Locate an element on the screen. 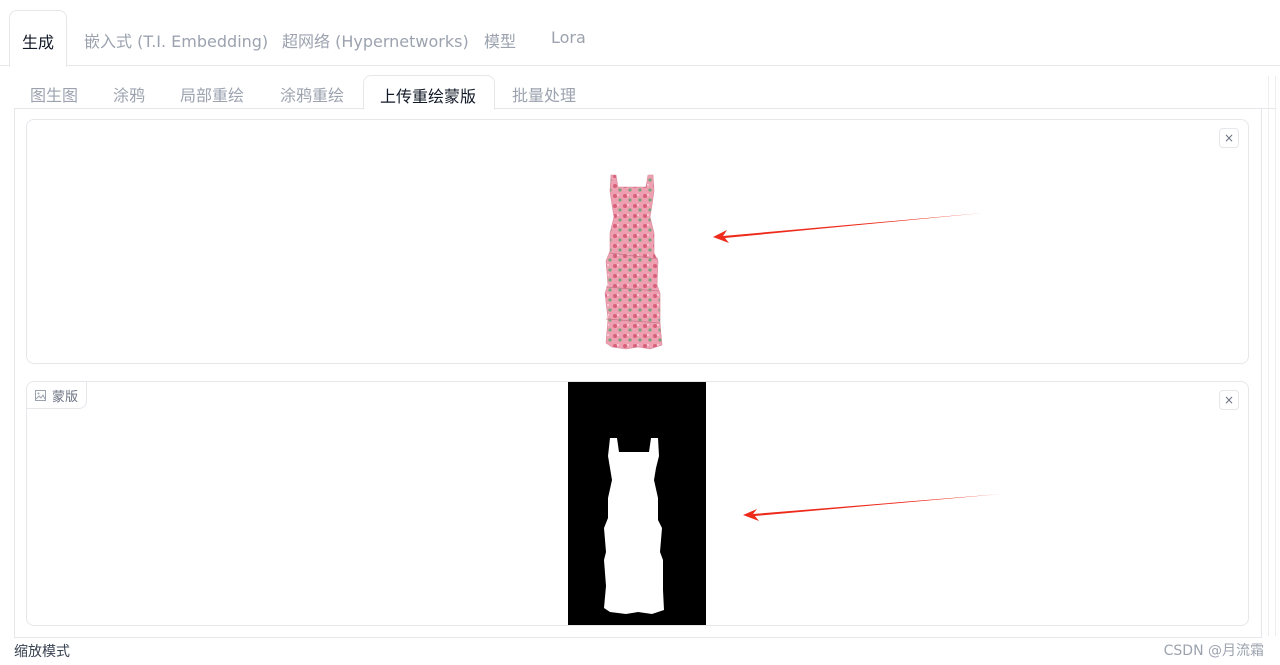  mask-label: 蒙版 is located at coordinates (57, 395).